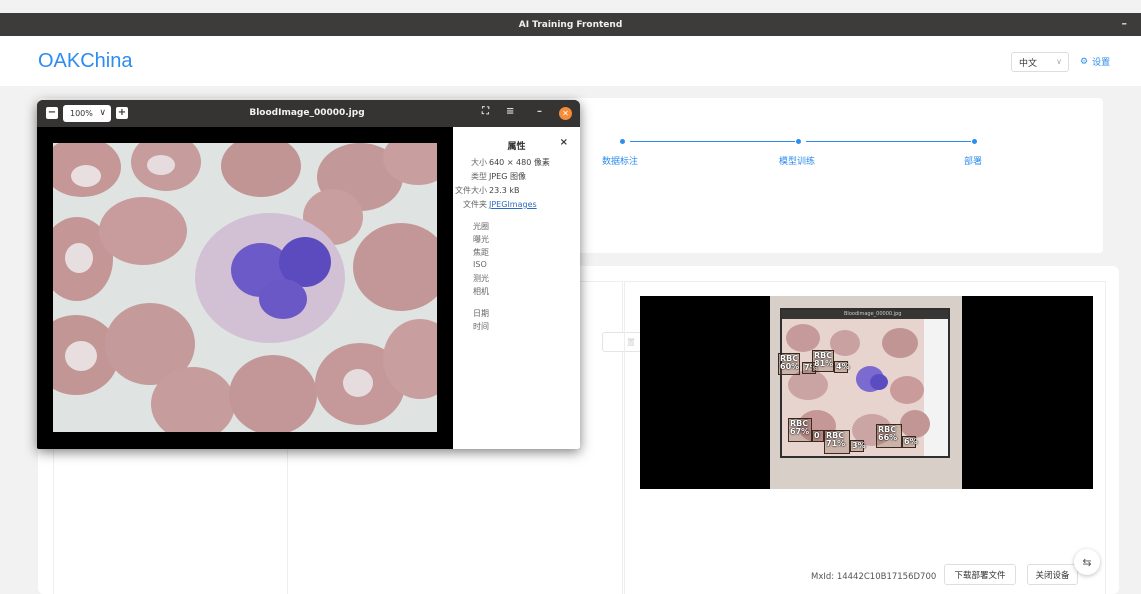 Image resolution: width=1141 pixels, height=594 pixels. What do you see at coordinates (823, 361) in the screenshot?
I see `detection-box: RBC 81%` at bounding box center [823, 361].